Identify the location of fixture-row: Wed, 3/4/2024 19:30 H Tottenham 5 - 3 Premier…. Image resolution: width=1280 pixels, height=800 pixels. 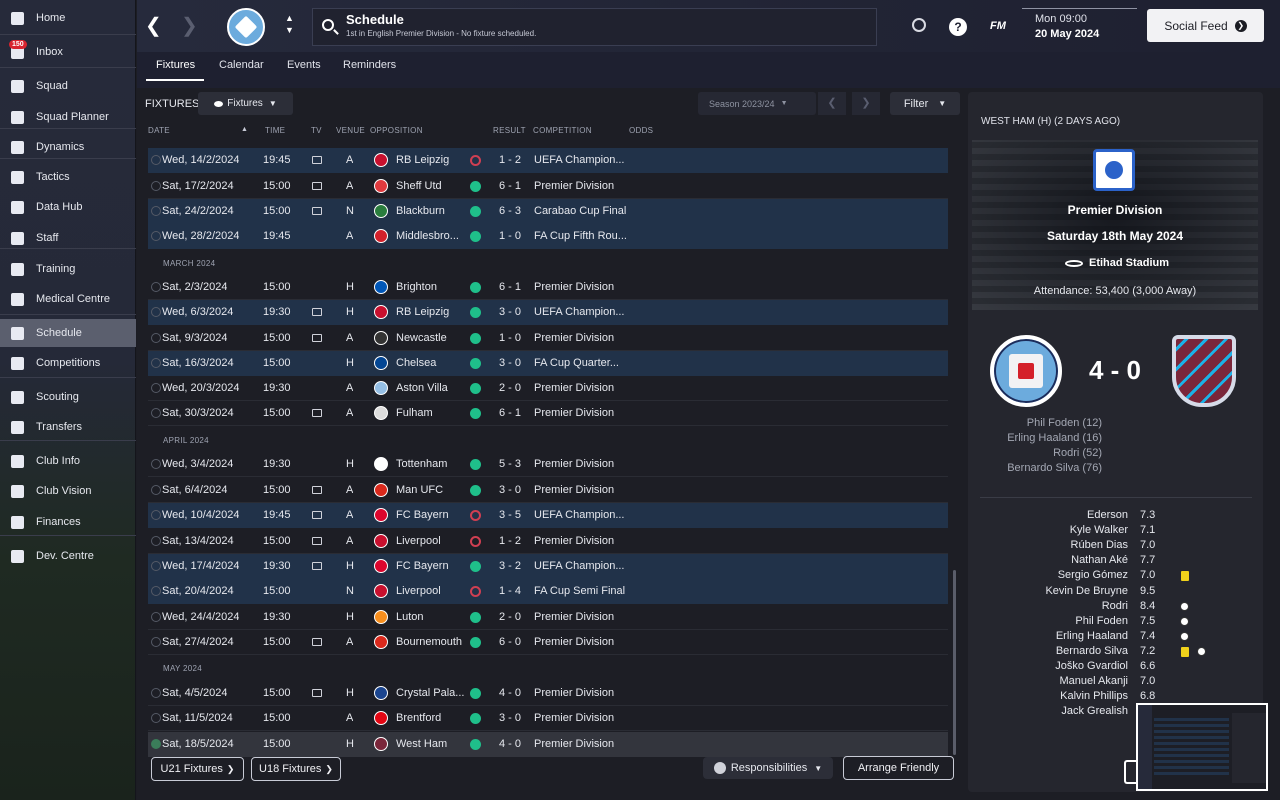
(548, 464).